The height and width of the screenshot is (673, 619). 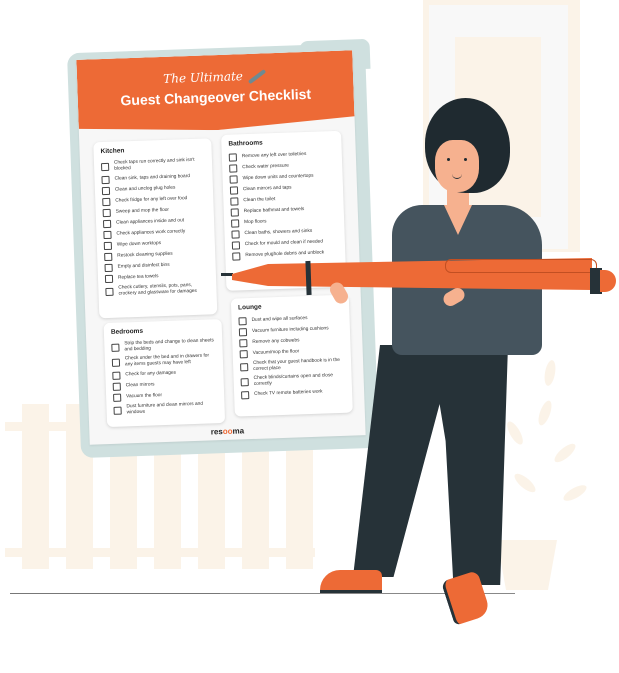 I want to click on pen-end, so click(x=608, y=281).